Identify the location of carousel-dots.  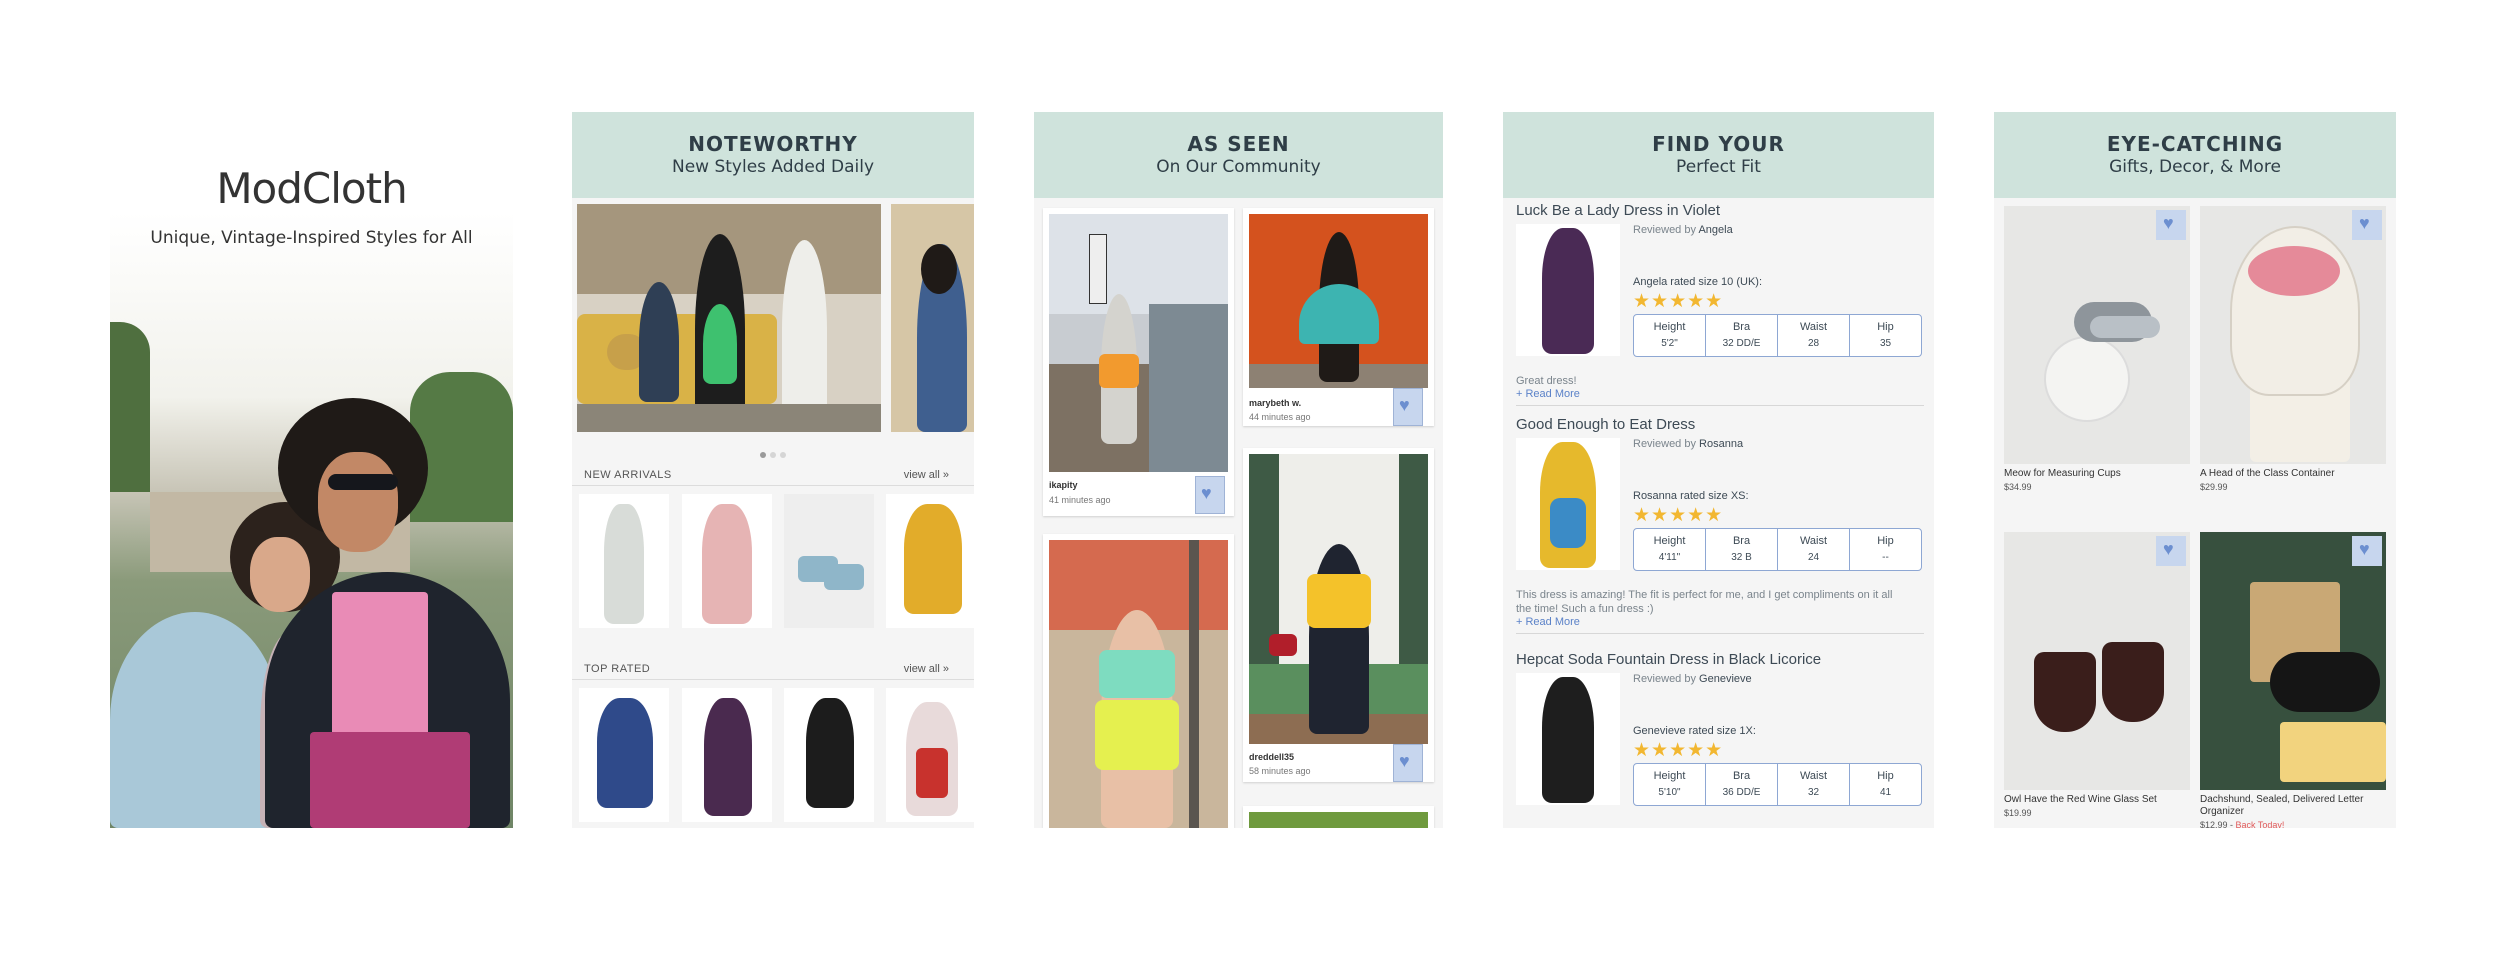
(773, 454).